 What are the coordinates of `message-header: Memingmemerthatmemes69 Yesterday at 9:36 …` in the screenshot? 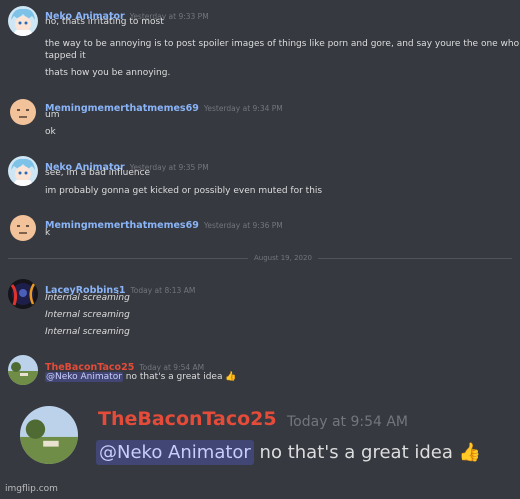 It's located at (164, 222).